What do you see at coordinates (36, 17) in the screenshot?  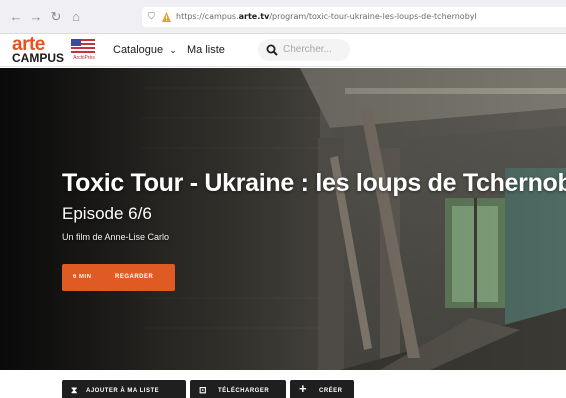 I see `forward-arrow-icon: →` at bounding box center [36, 17].